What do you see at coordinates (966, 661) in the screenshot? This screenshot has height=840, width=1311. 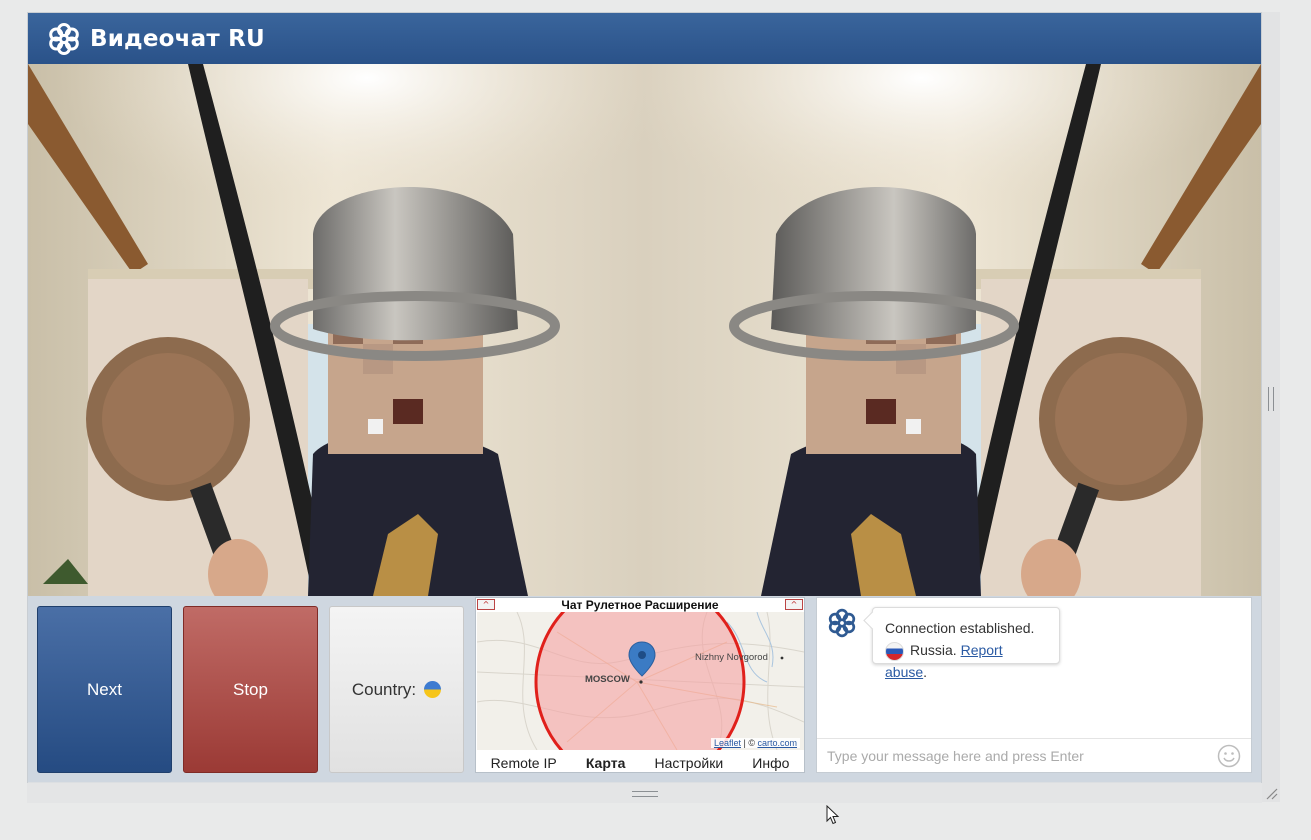 I see `partner-country-line: Russia. Report abuse.` at bounding box center [966, 661].